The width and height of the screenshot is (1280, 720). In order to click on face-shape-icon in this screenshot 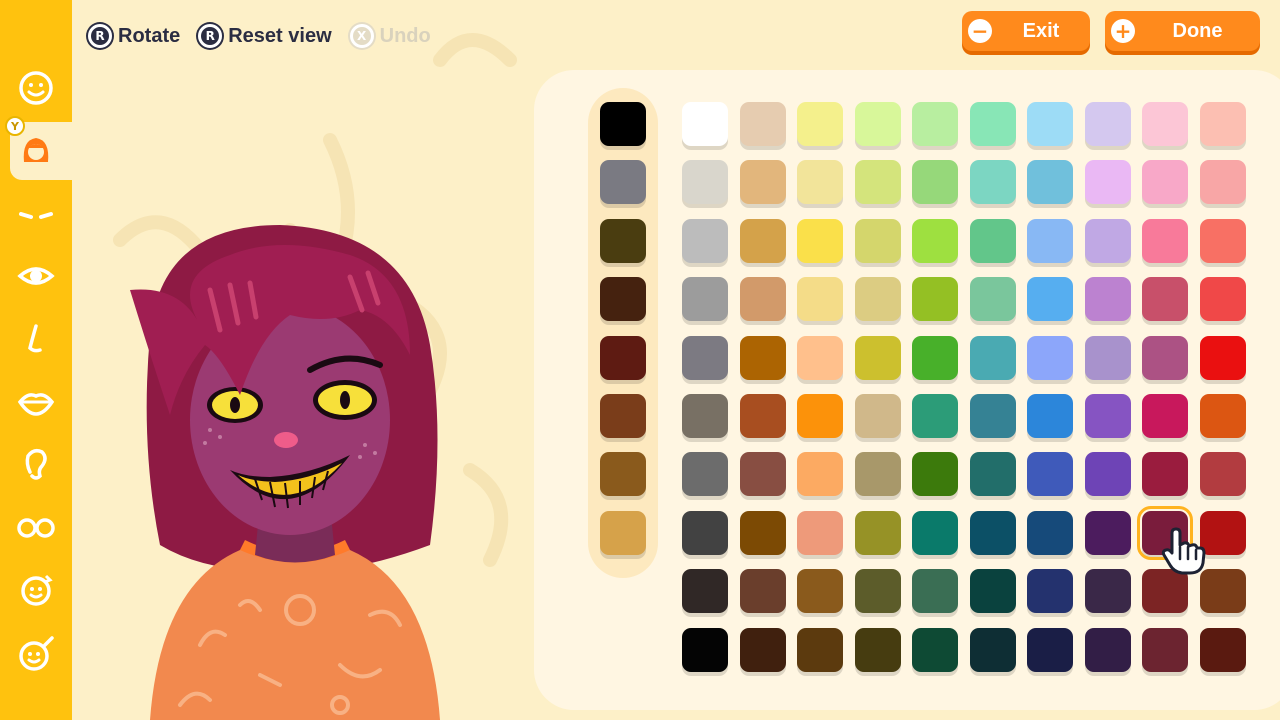, I will do `click(36, 88)`.